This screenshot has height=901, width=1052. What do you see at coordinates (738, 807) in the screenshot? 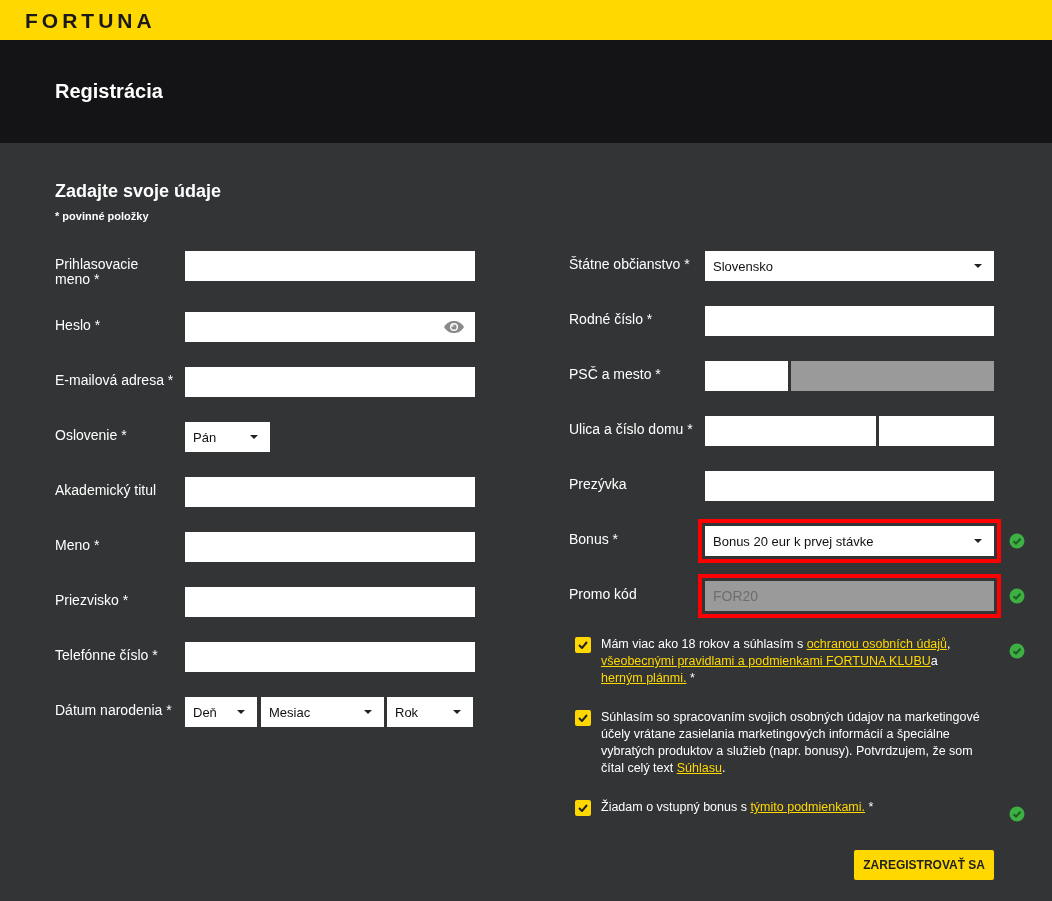
I see `consent-text: Žiadam o vstupný bonus s týmito podmienkami. *` at bounding box center [738, 807].